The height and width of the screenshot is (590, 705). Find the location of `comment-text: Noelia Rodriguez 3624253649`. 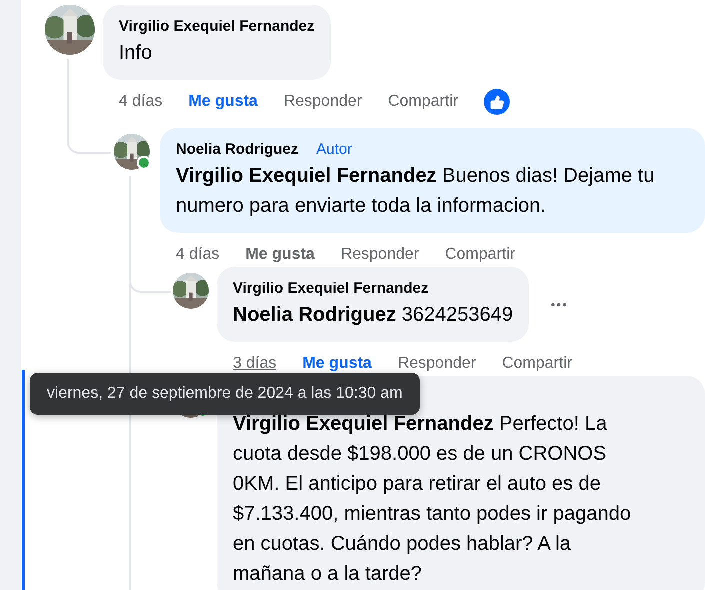

comment-text: Noelia Rodriguez 3624253649 is located at coordinates (373, 315).